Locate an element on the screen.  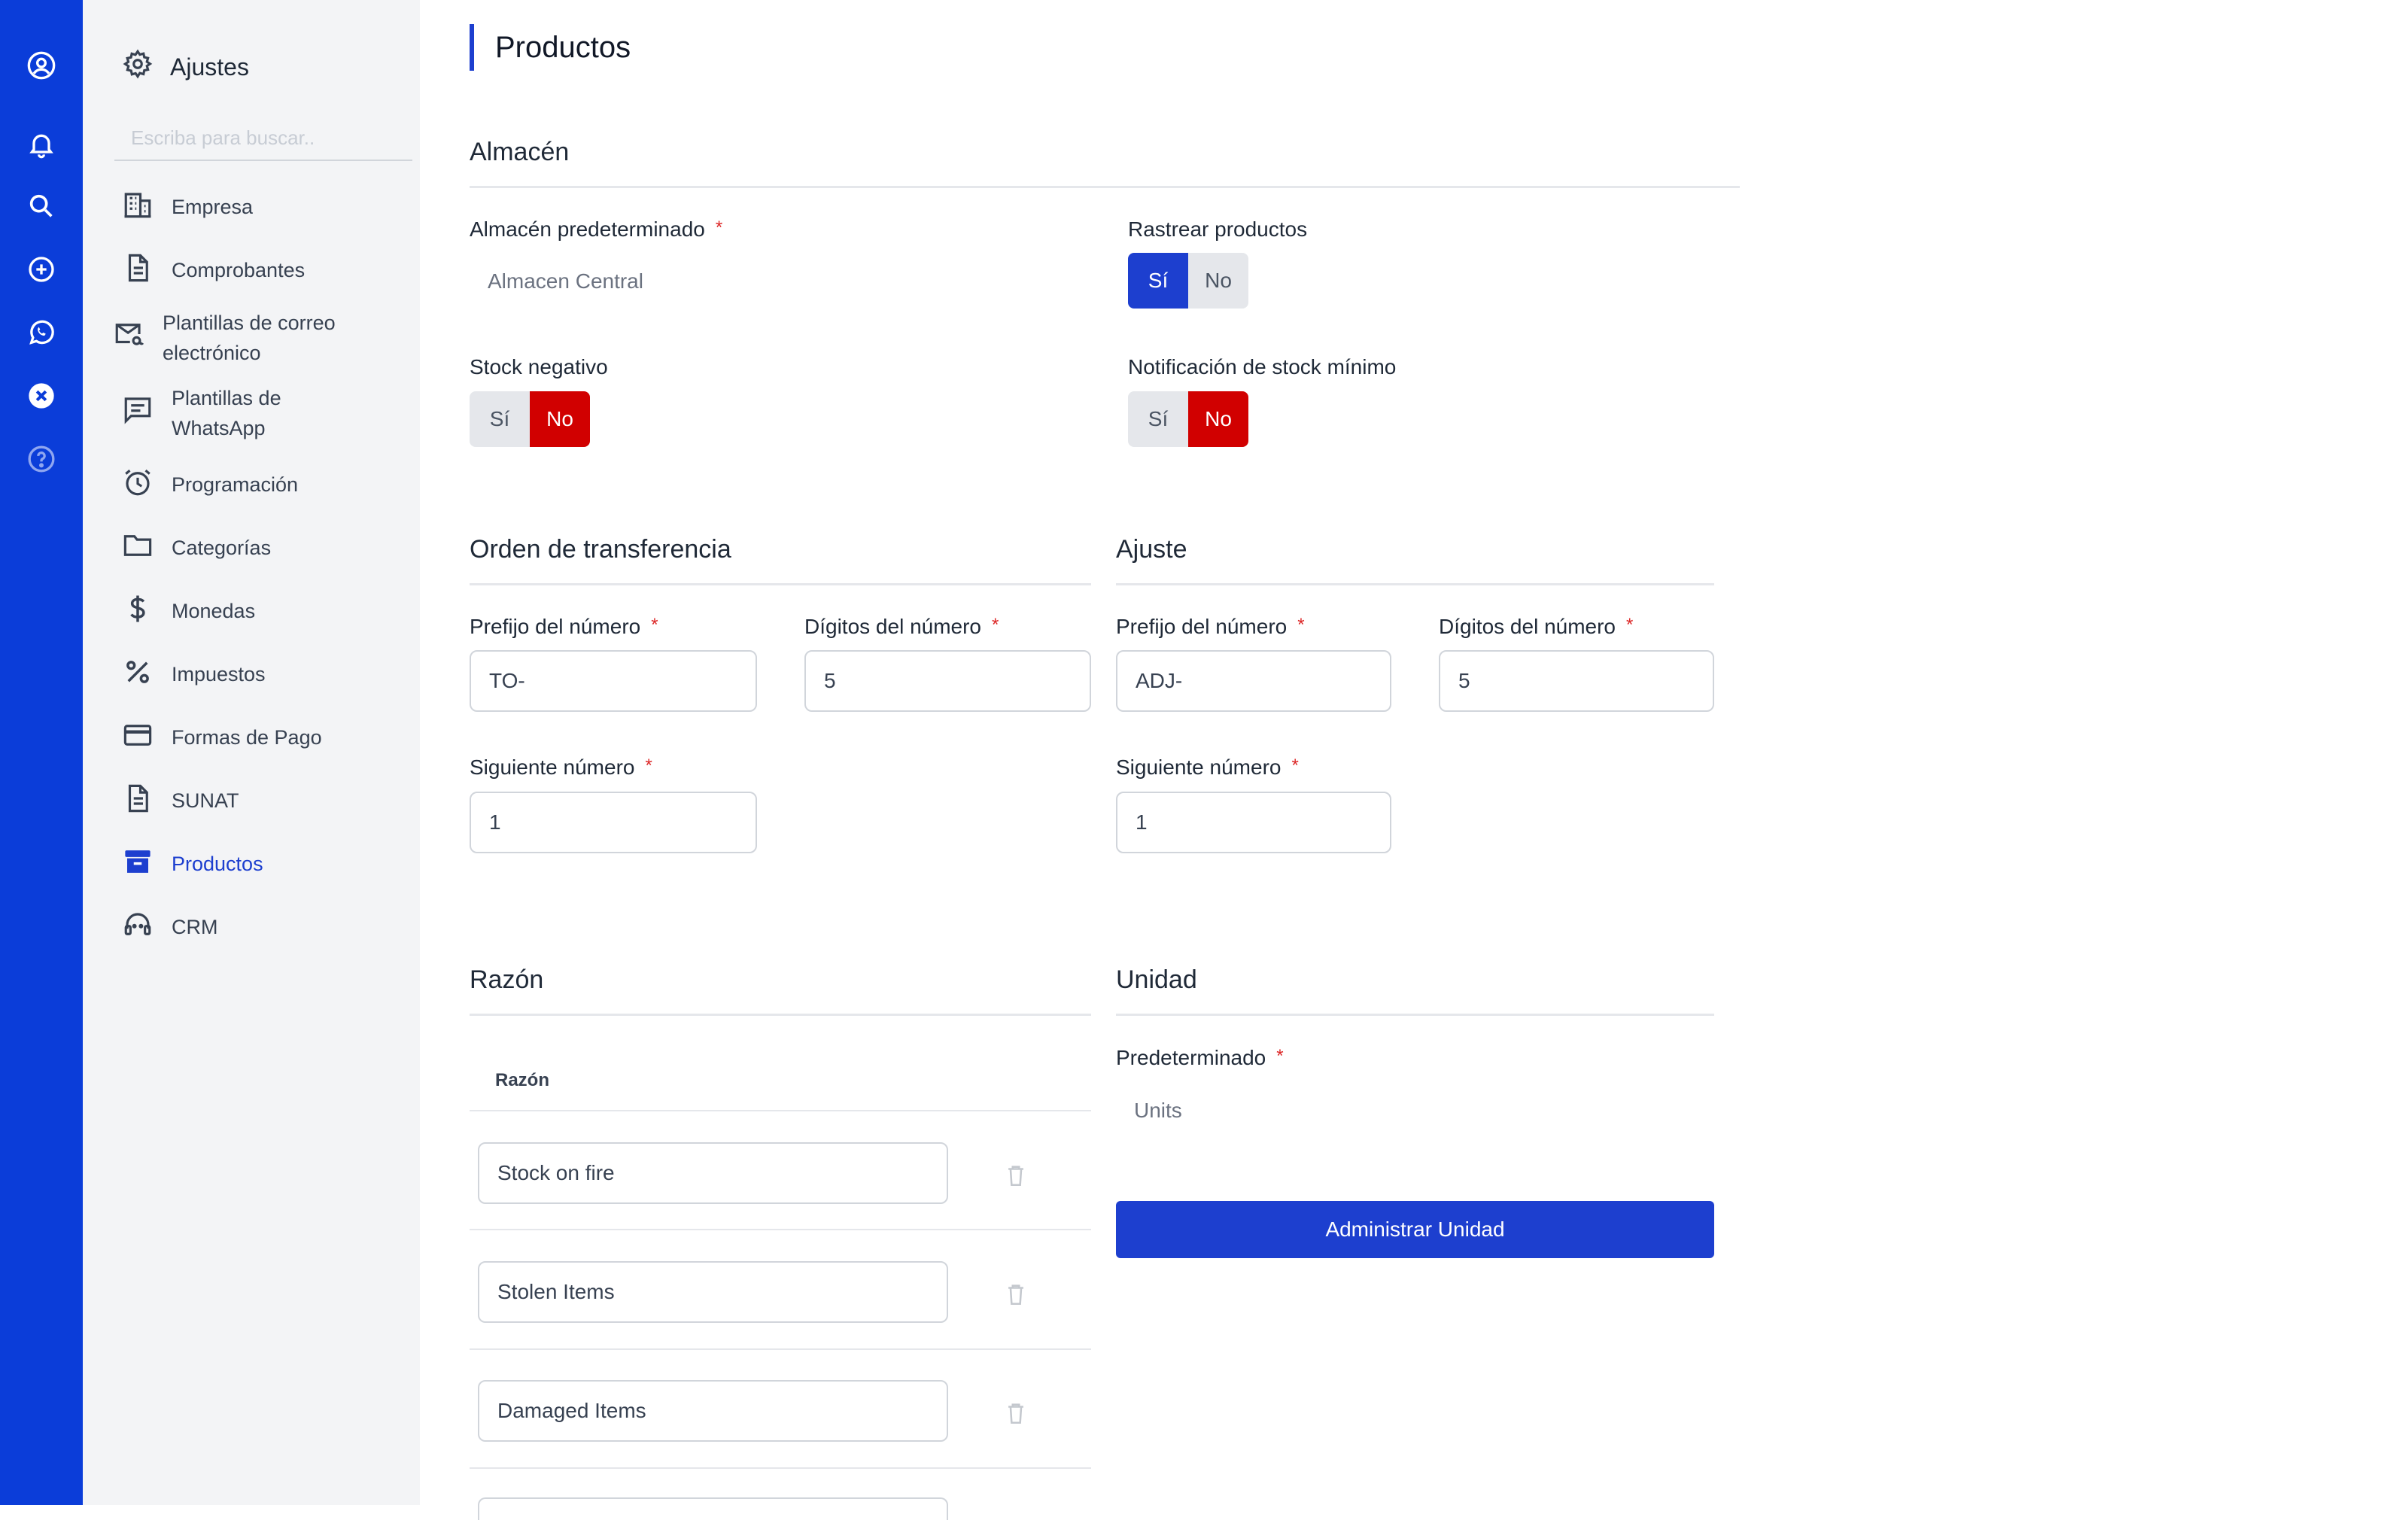
sidebar-item-categorias: Categorías is located at coordinates (196, 548).